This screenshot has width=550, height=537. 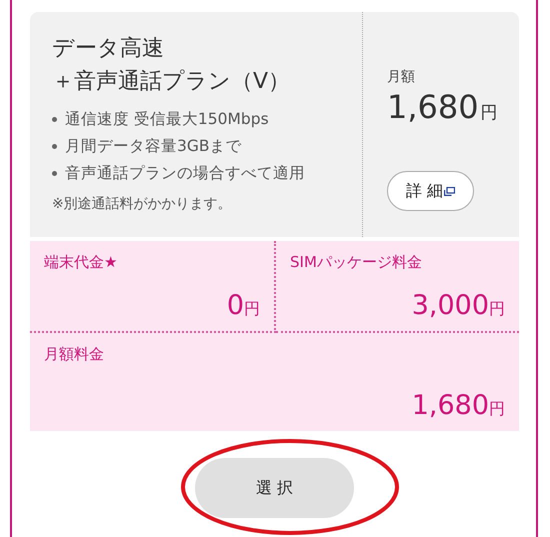 I want to click on select-button: 選 択, so click(x=274, y=488).